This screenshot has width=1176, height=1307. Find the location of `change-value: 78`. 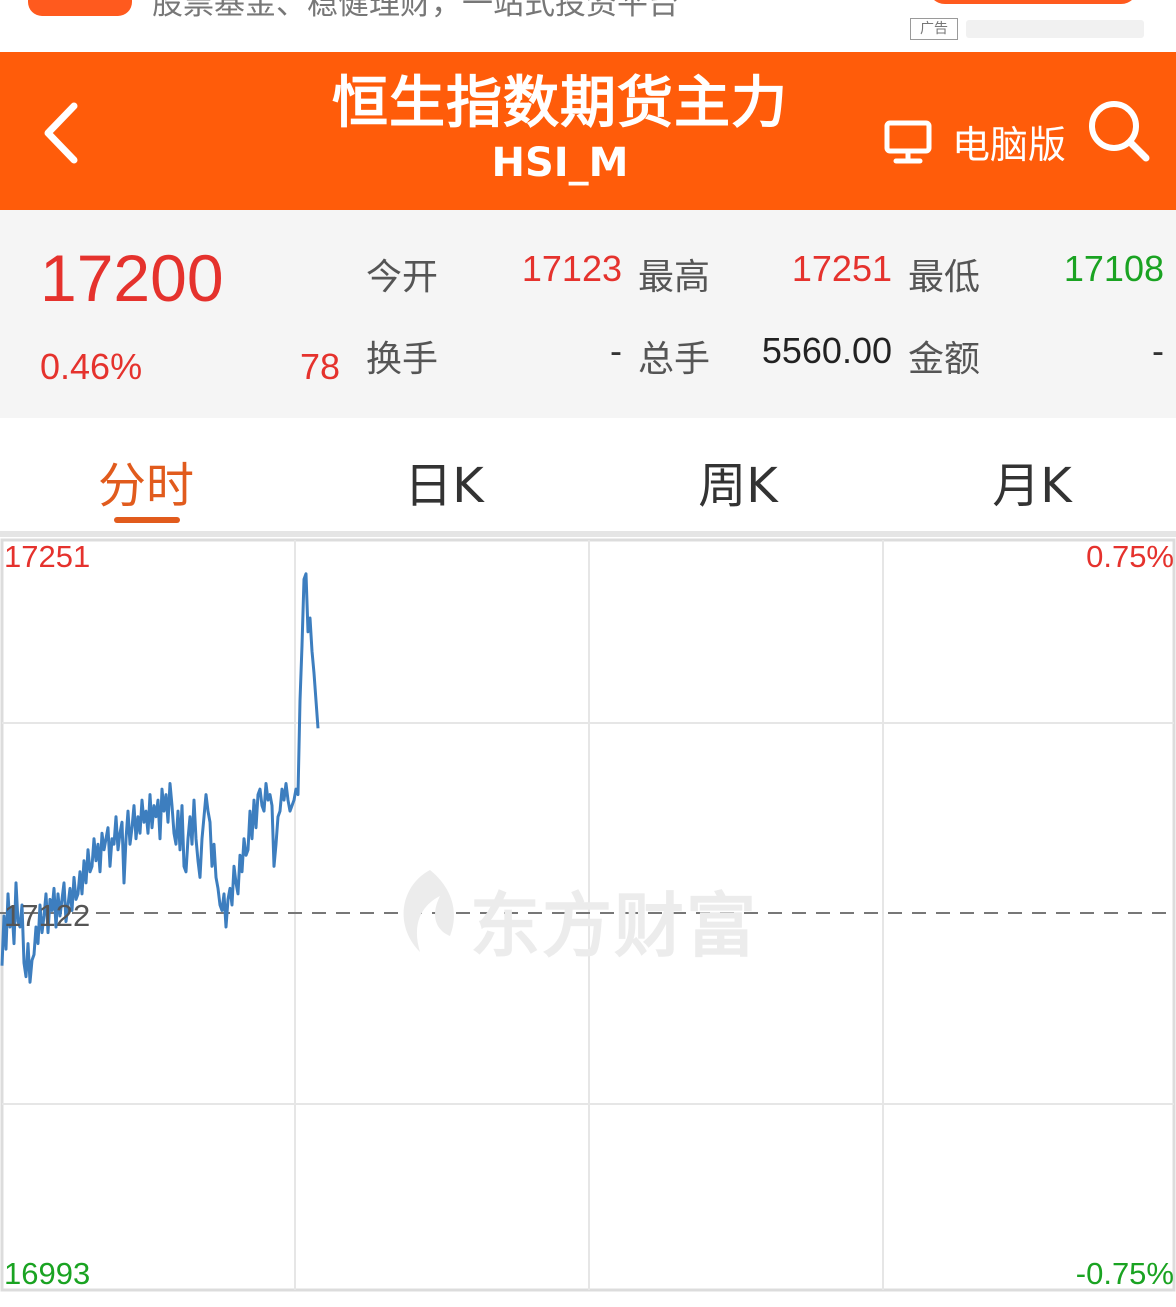

change-value: 78 is located at coordinates (320, 366).